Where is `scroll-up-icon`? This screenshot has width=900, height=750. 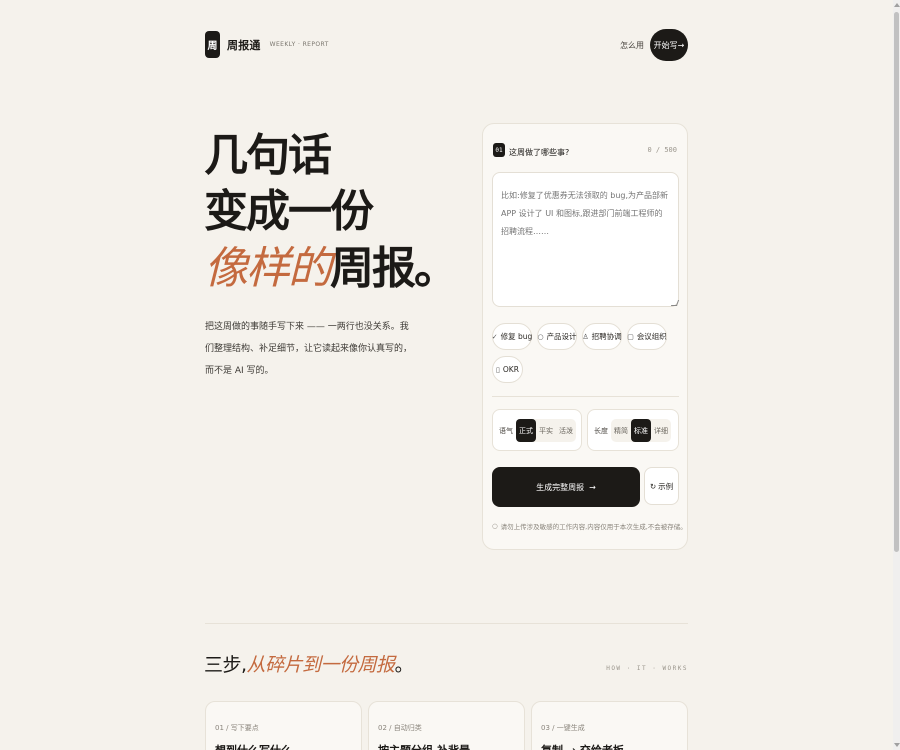 scroll-up-icon is located at coordinates (897, 5).